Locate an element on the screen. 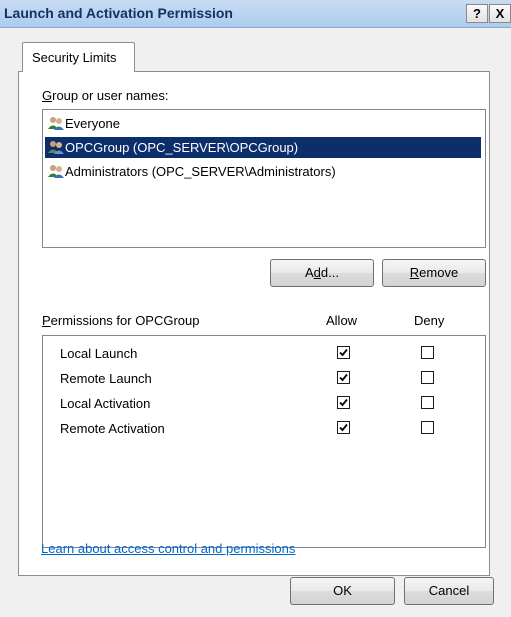 The width and height of the screenshot is (511, 617). list-item-everyone: Everyone is located at coordinates (263, 123).